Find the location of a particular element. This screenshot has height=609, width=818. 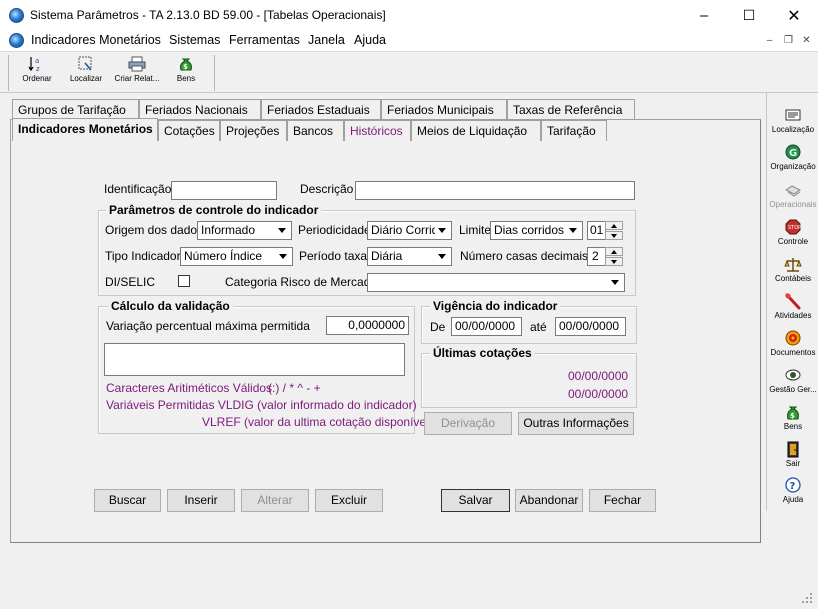

periodo-taxa-label: Período taxa is located at coordinates (333, 256).